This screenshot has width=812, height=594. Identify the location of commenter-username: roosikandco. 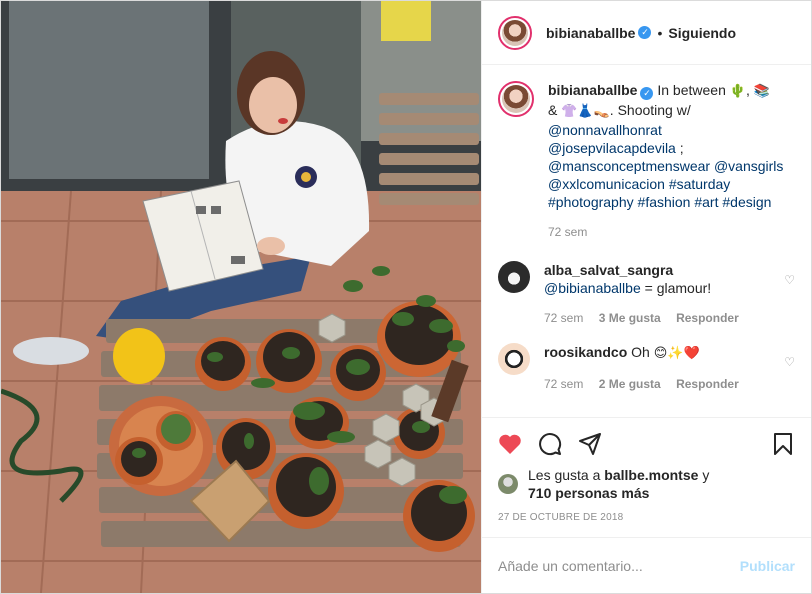
(585, 352).